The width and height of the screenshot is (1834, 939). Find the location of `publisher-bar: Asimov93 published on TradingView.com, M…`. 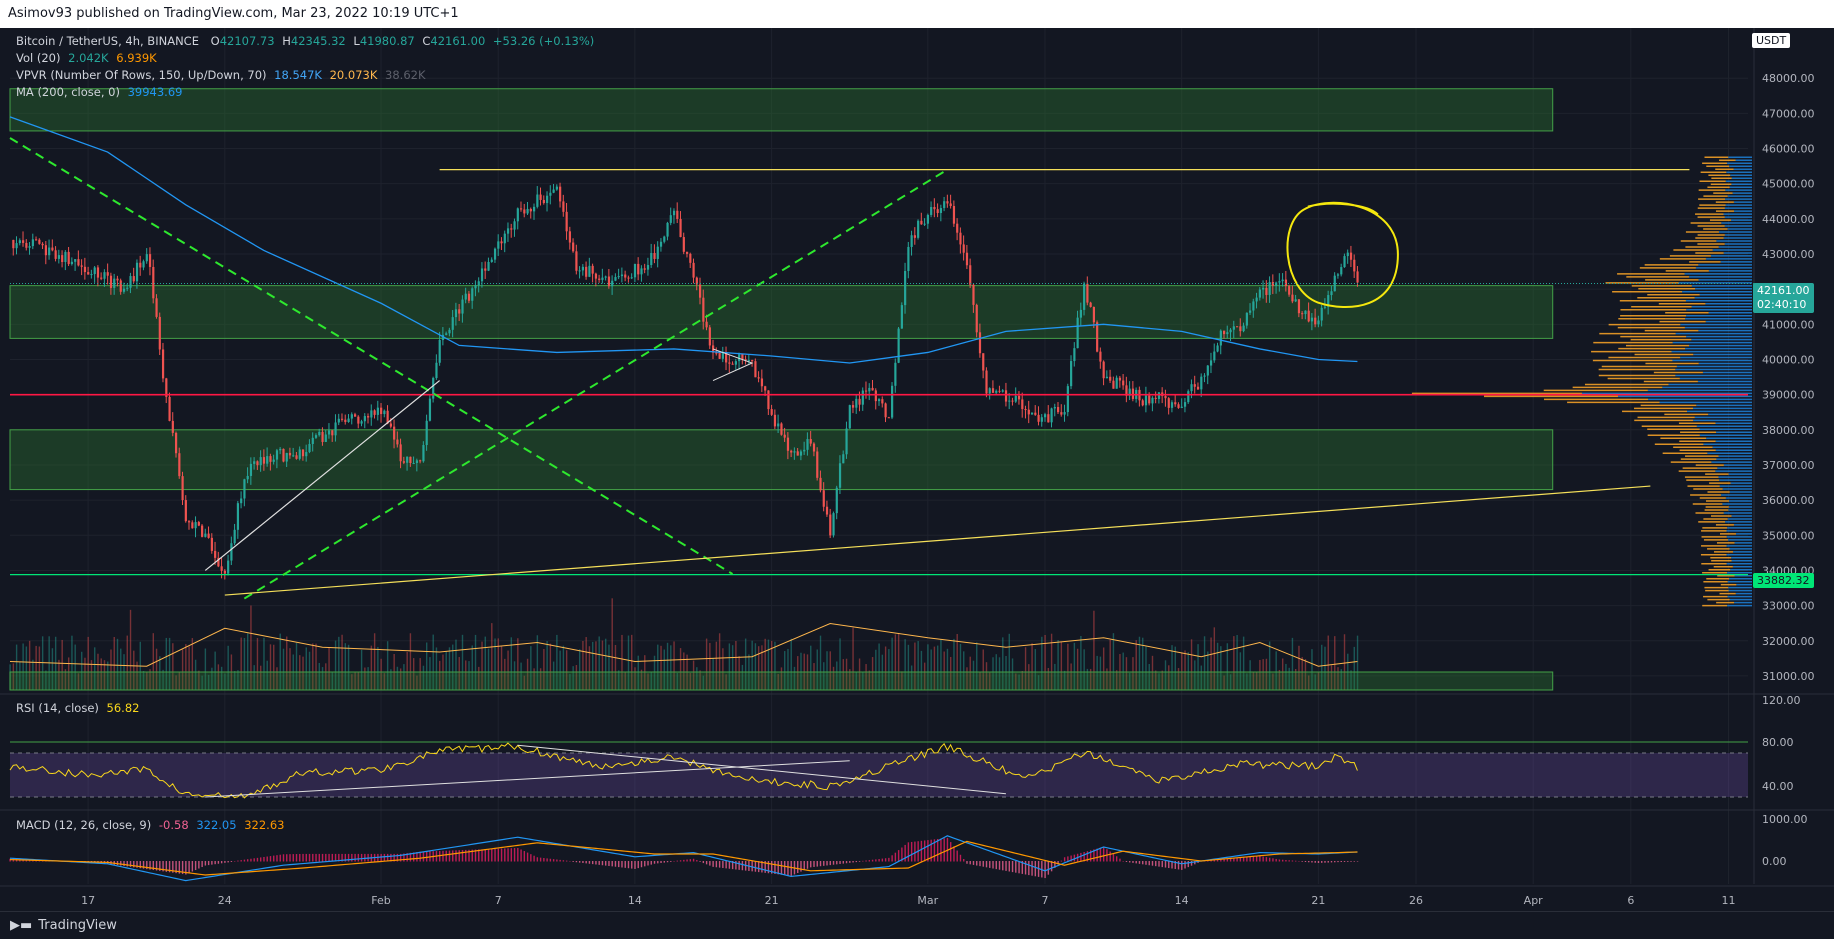

publisher-bar: Asimov93 published on TradingView.com, M… is located at coordinates (917, 14).